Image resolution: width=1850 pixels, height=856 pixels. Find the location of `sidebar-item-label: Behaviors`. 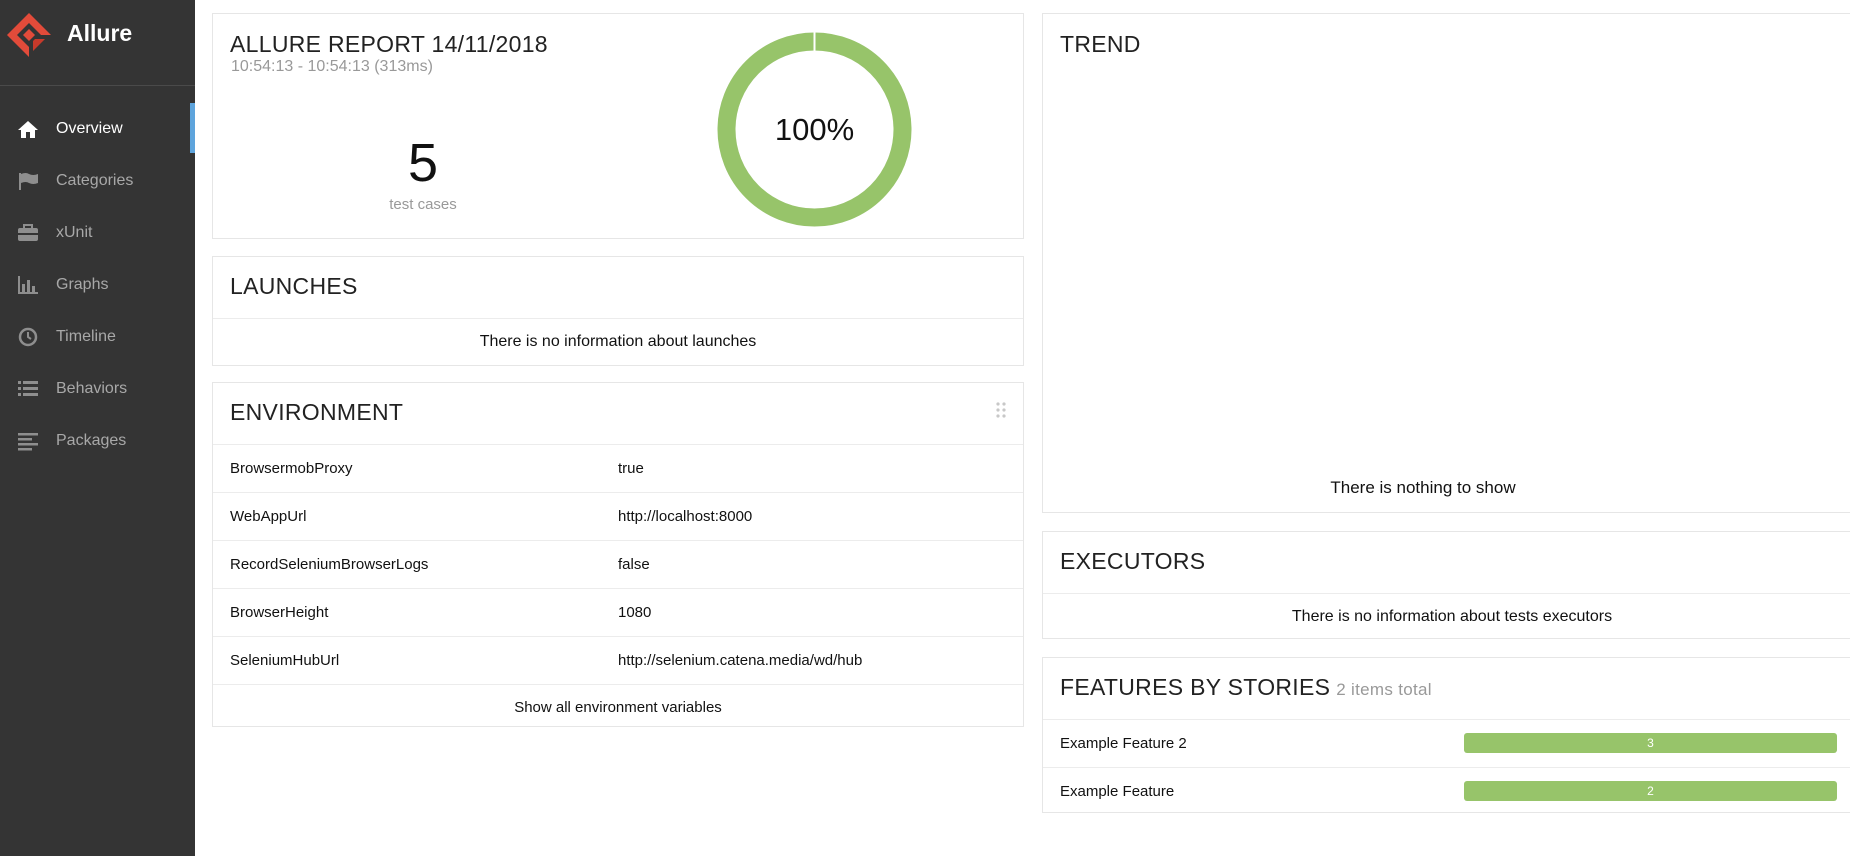

sidebar-item-label: Behaviors is located at coordinates (92, 388).